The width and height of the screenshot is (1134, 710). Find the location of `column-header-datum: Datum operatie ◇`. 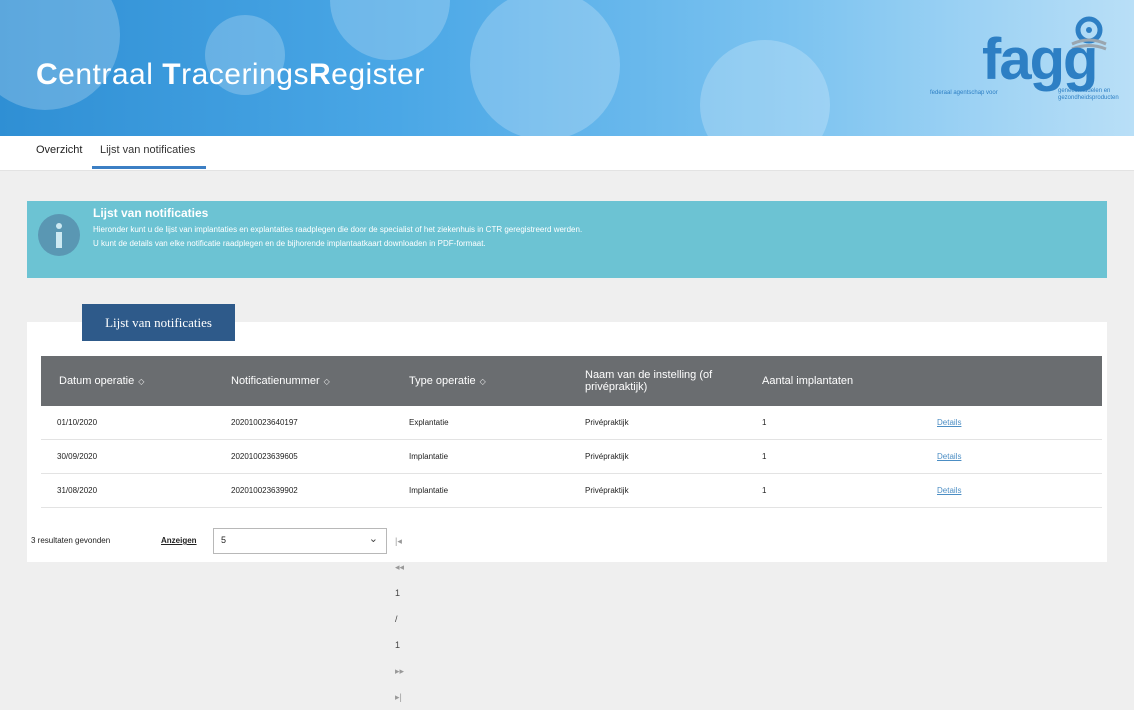

column-header-datum: Datum operatie ◇ is located at coordinates (101, 381).